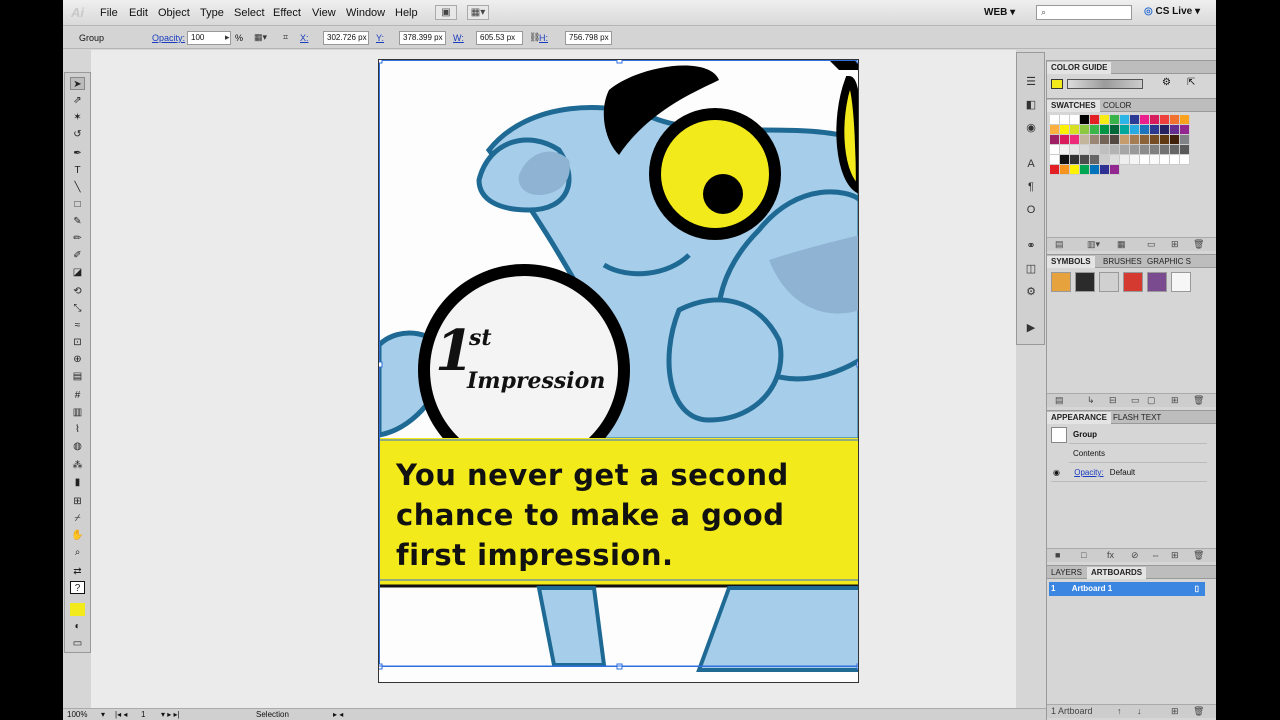 Image resolution: width=1280 pixels, height=720 pixels. Describe the element at coordinates (1175, 400) in the screenshot. I see `new-symbol-icon: ⊞` at that location.